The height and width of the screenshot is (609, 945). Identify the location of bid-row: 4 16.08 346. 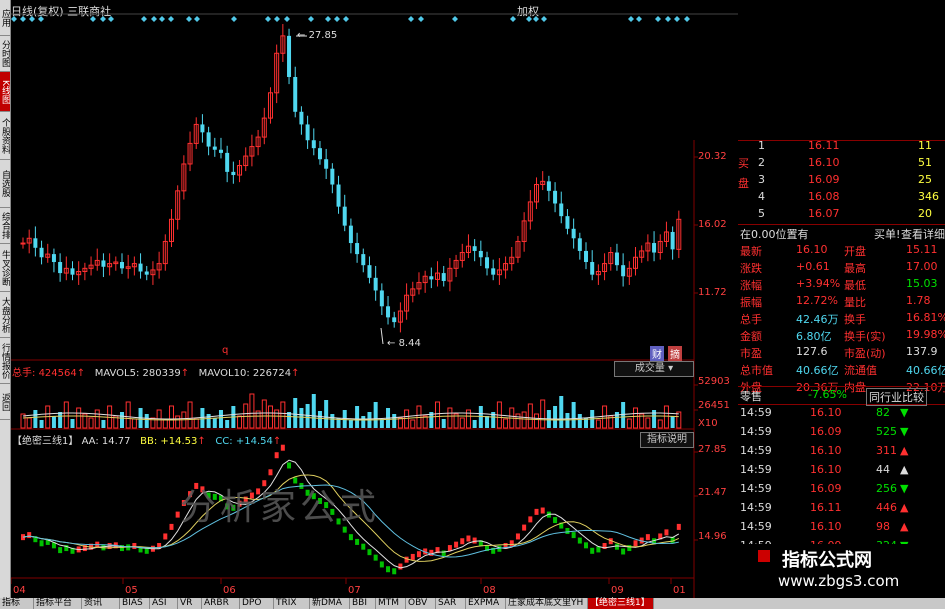
(841, 197).